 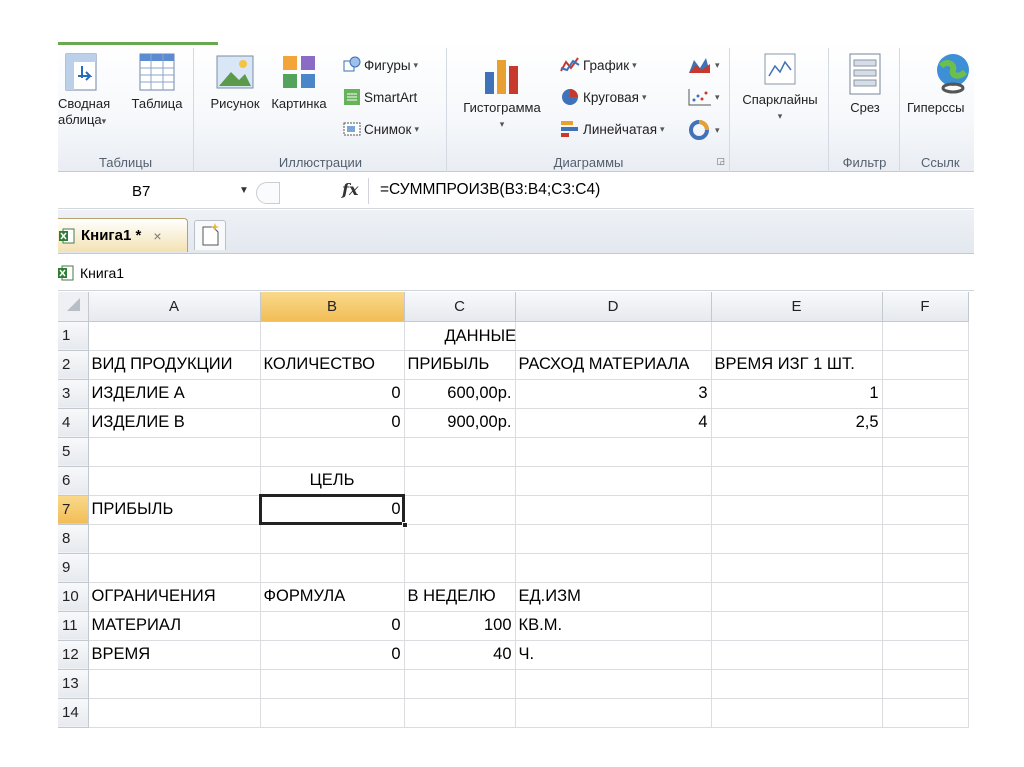 What do you see at coordinates (925, 597) in the screenshot?
I see `cell-f10` at bounding box center [925, 597].